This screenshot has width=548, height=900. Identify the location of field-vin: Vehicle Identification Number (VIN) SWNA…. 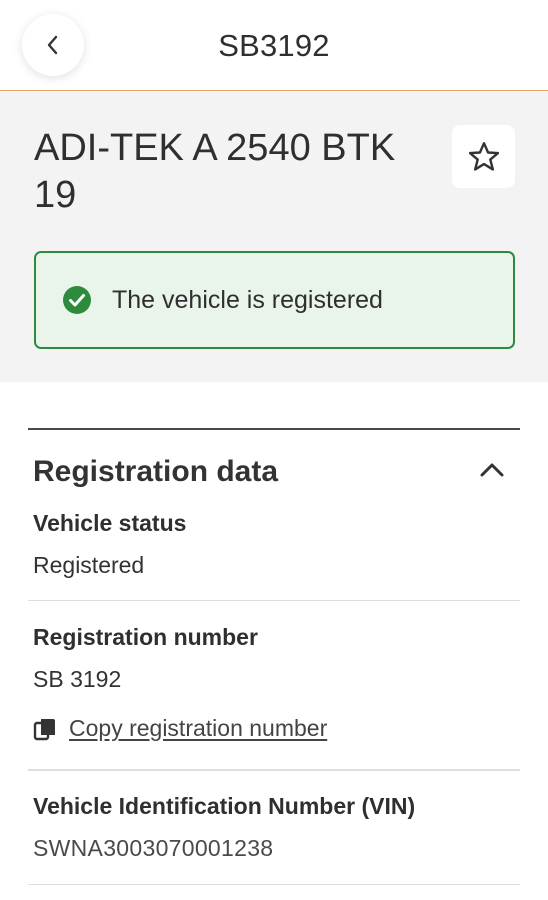
(274, 827).